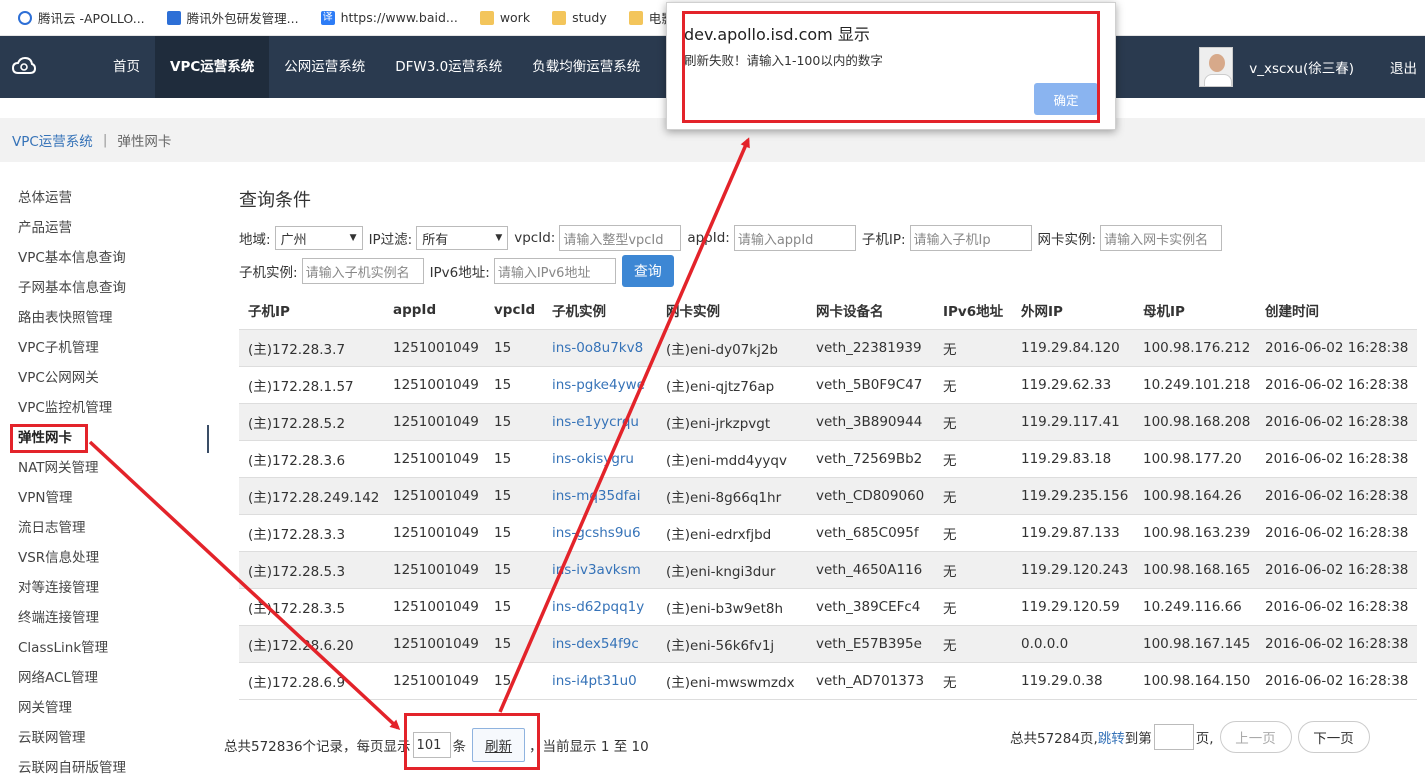 The height and width of the screenshot is (783, 1425). What do you see at coordinates (647, 271) in the screenshot?
I see `search-button: 查询` at bounding box center [647, 271].